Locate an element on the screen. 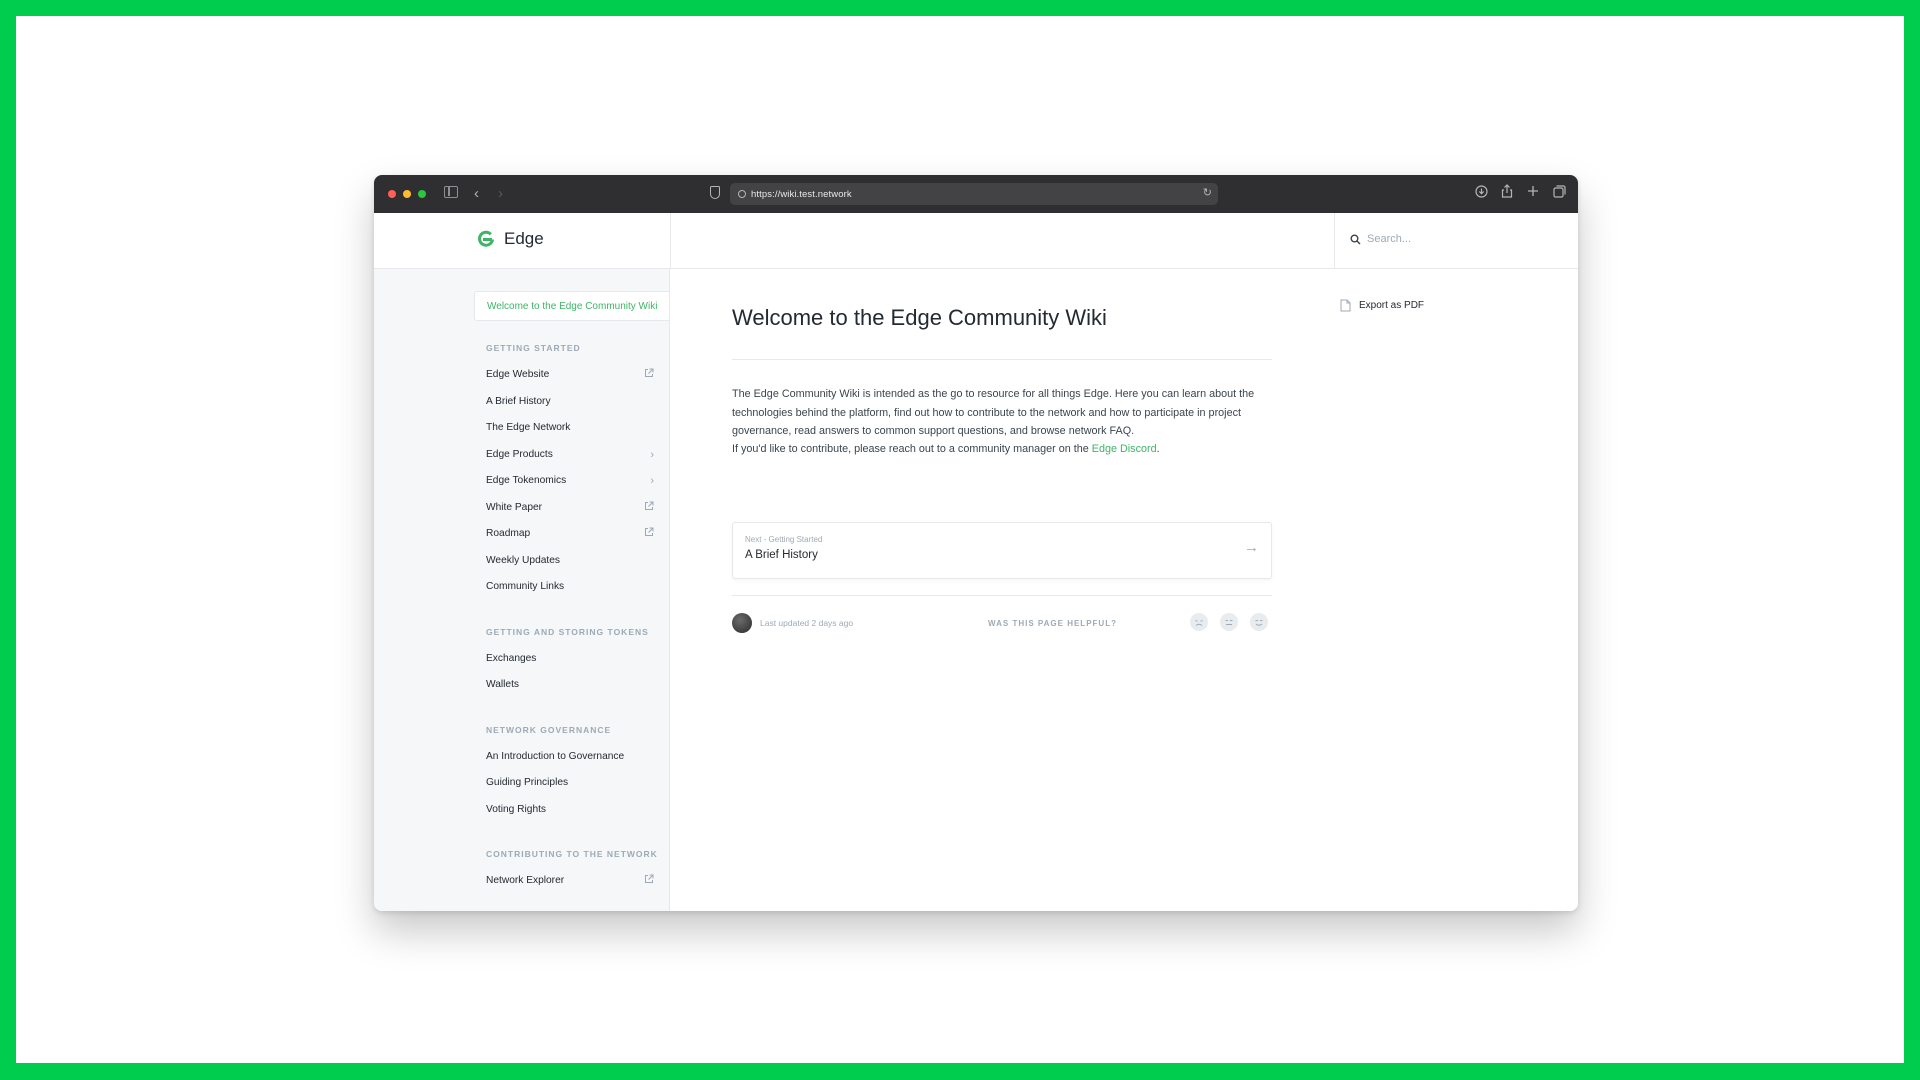  sidebar-item-edge-products: Edge Products › is located at coordinates (571, 455).